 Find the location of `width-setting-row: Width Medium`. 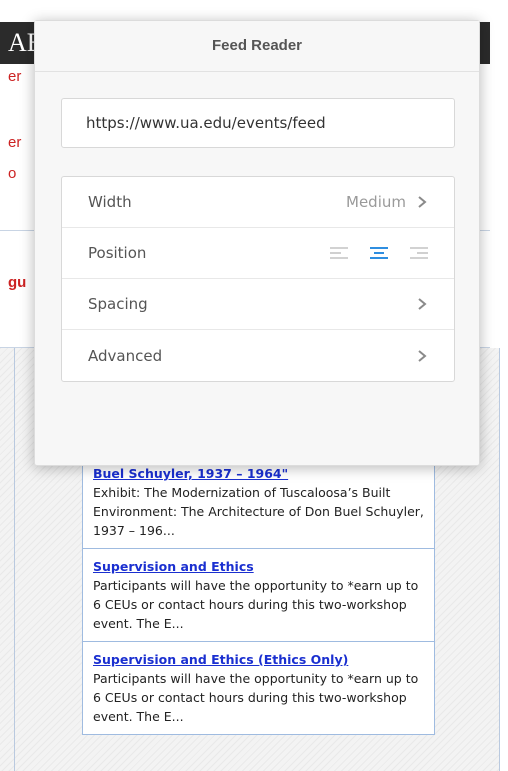

width-setting-row: Width Medium is located at coordinates (258, 202).